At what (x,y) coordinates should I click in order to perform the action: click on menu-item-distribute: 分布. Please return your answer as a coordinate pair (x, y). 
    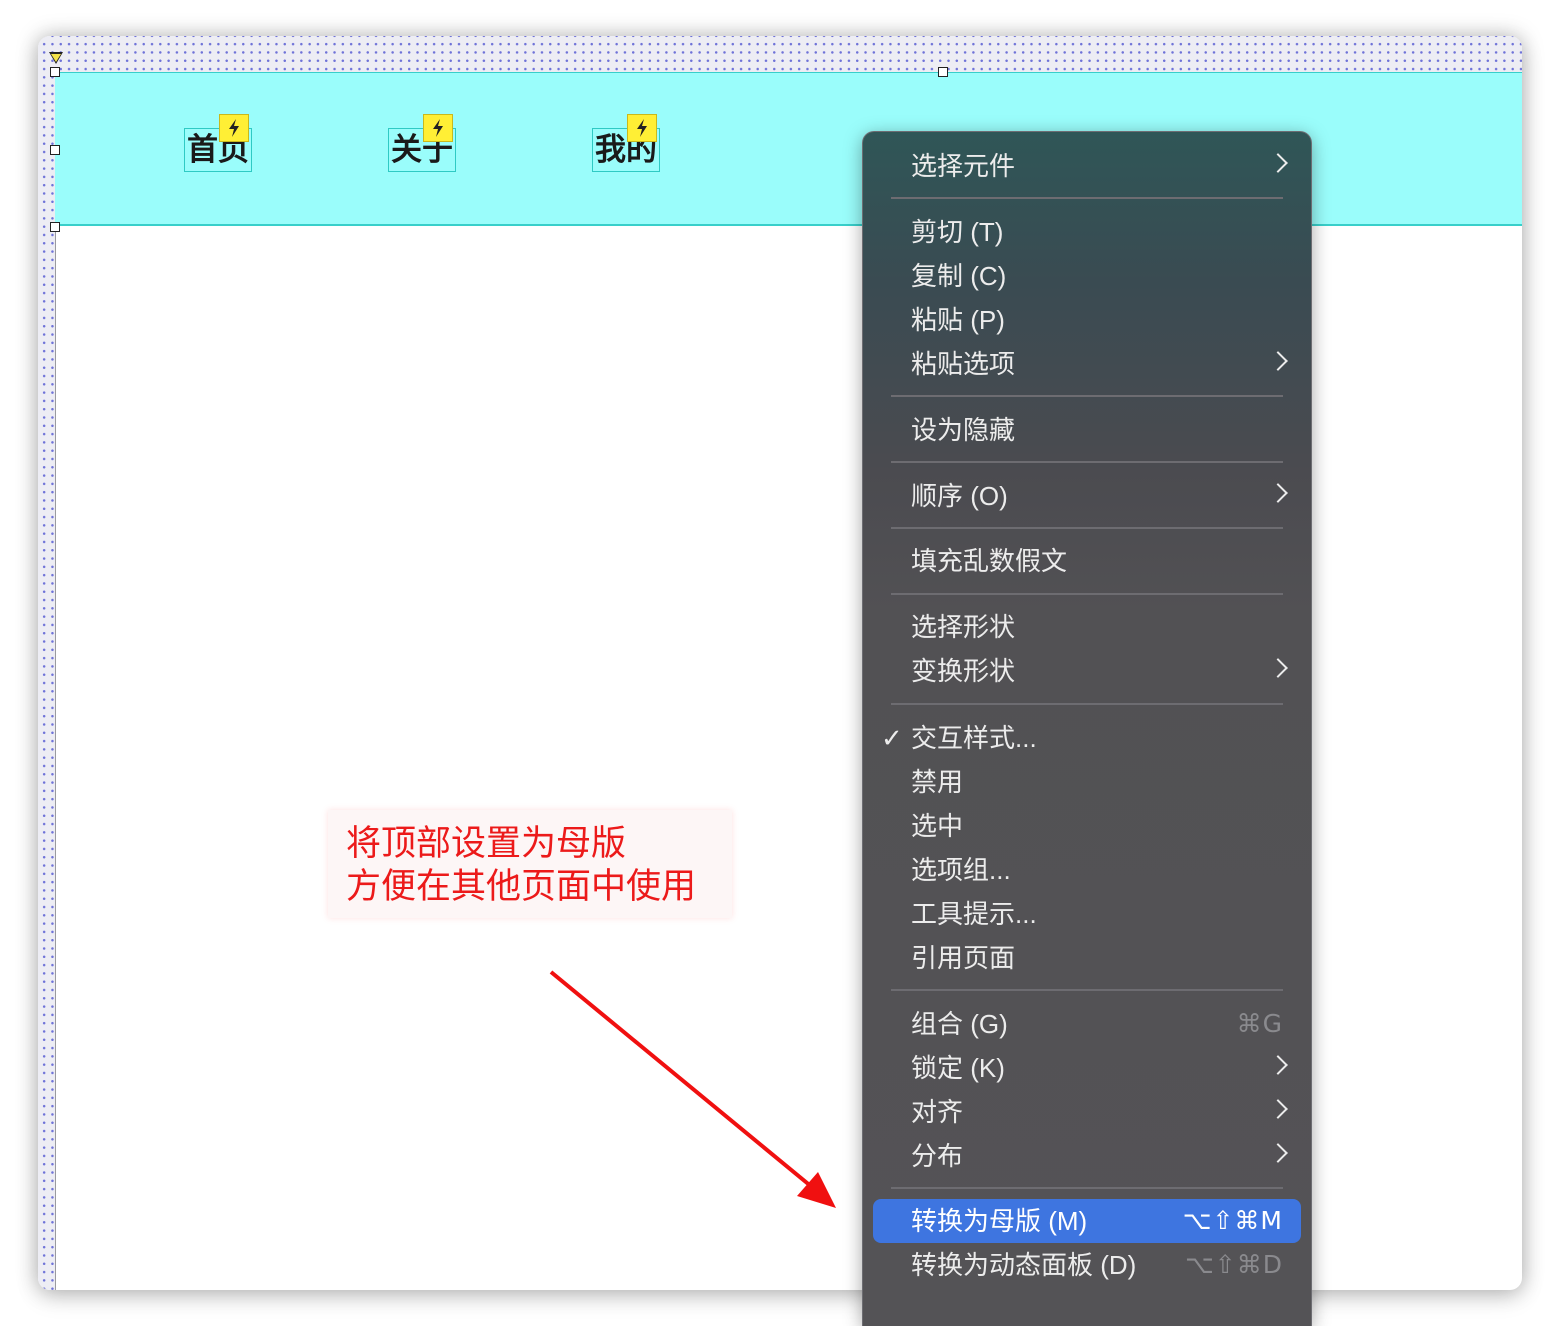
    Looking at the image, I should click on (1087, 1156).